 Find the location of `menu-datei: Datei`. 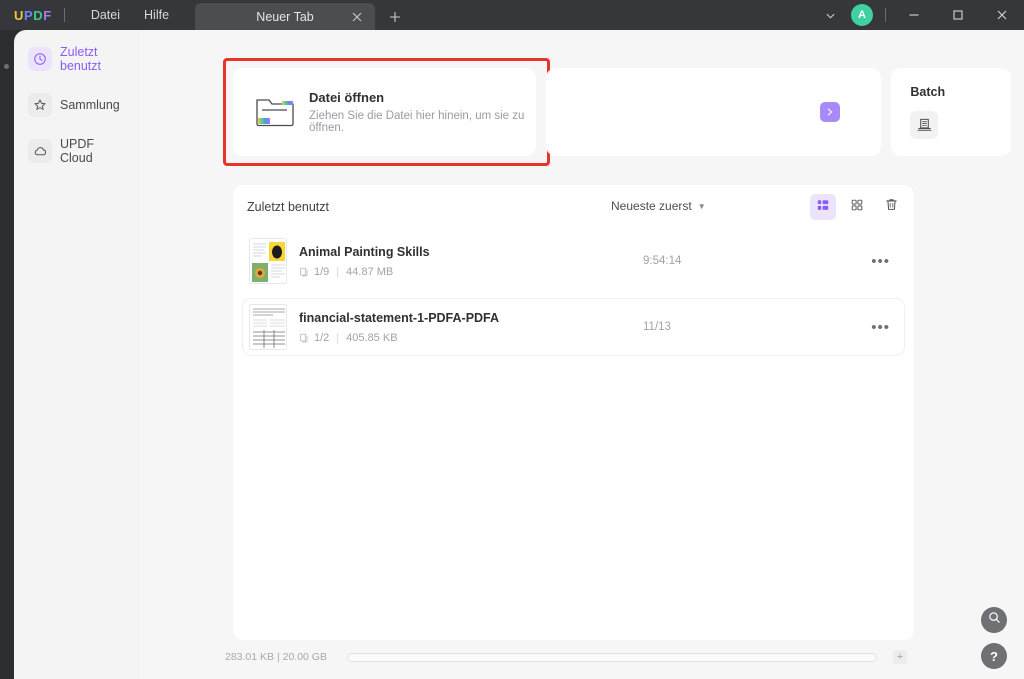

menu-datei: Datei is located at coordinates (105, 15).